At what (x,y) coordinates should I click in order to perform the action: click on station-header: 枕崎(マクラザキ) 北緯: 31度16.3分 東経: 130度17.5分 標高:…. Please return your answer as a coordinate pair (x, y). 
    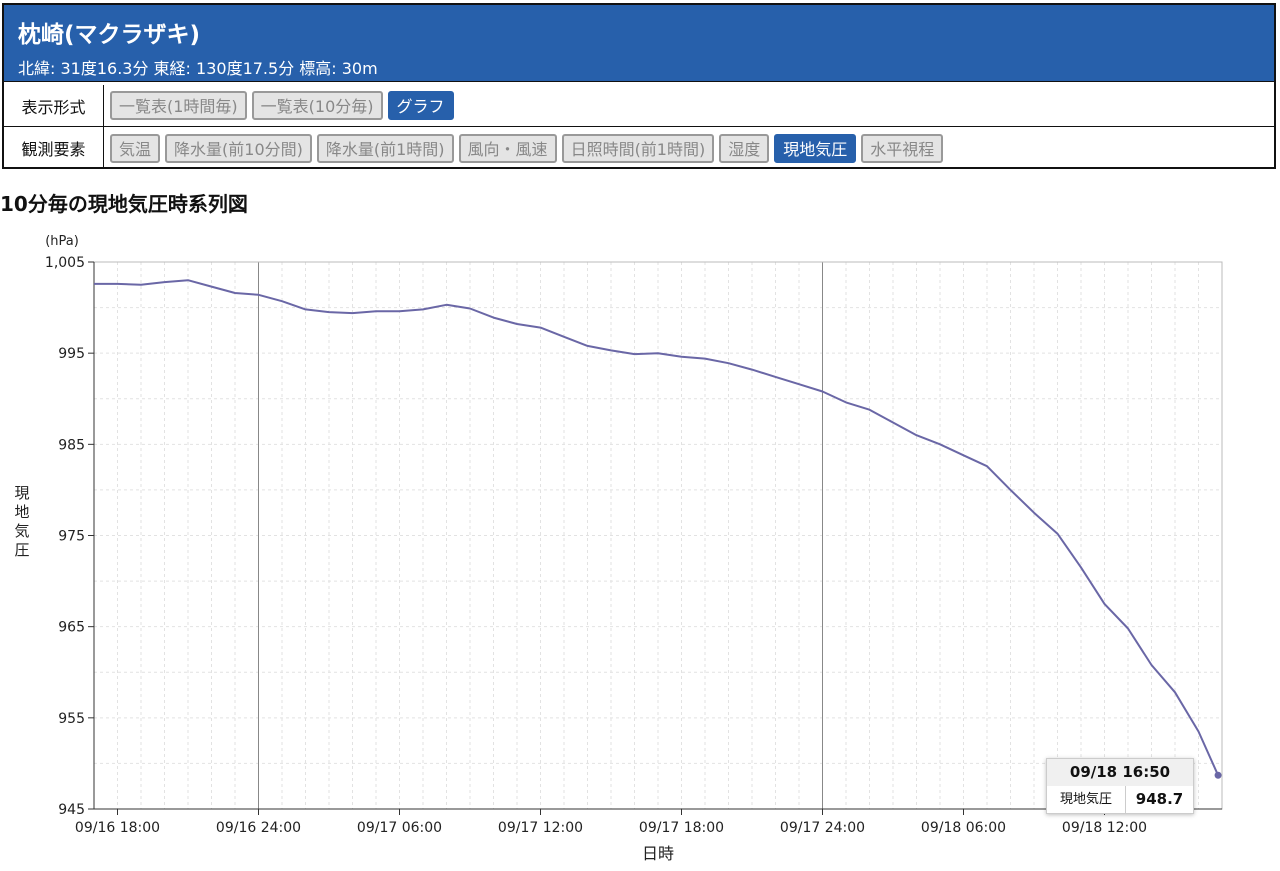
    Looking at the image, I should click on (639, 43).